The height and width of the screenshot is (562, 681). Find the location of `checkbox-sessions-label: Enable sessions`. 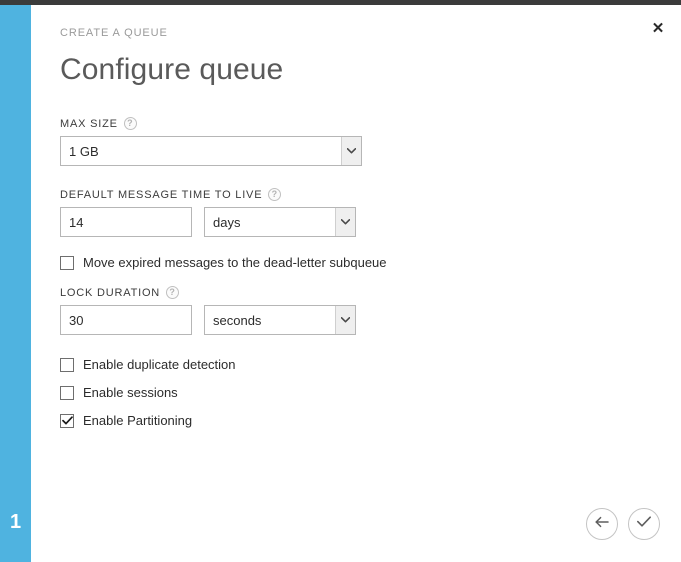

checkbox-sessions-label: Enable sessions is located at coordinates (130, 392).